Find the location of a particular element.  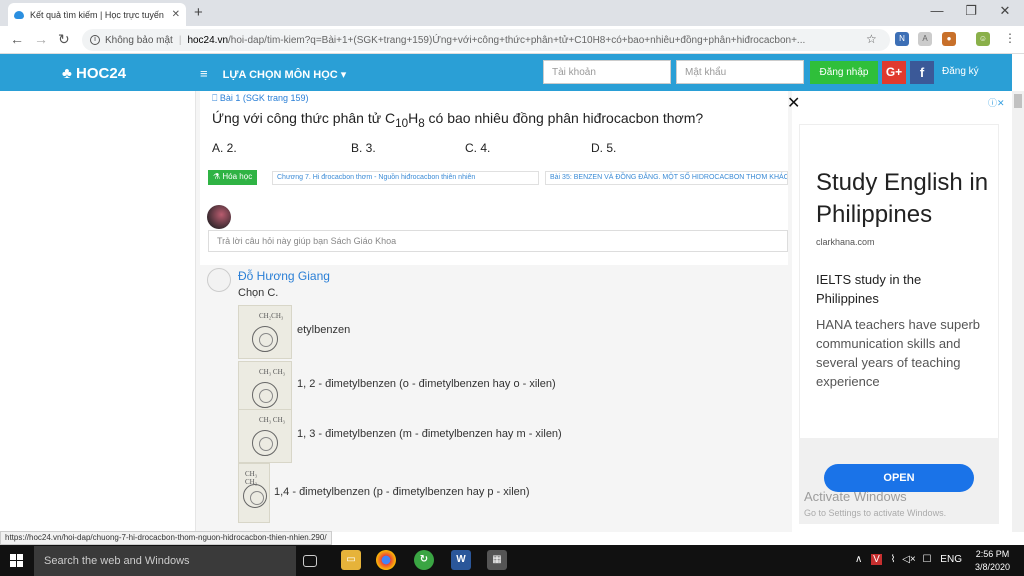

facebook-button: f is located at coordinates (922, 72).